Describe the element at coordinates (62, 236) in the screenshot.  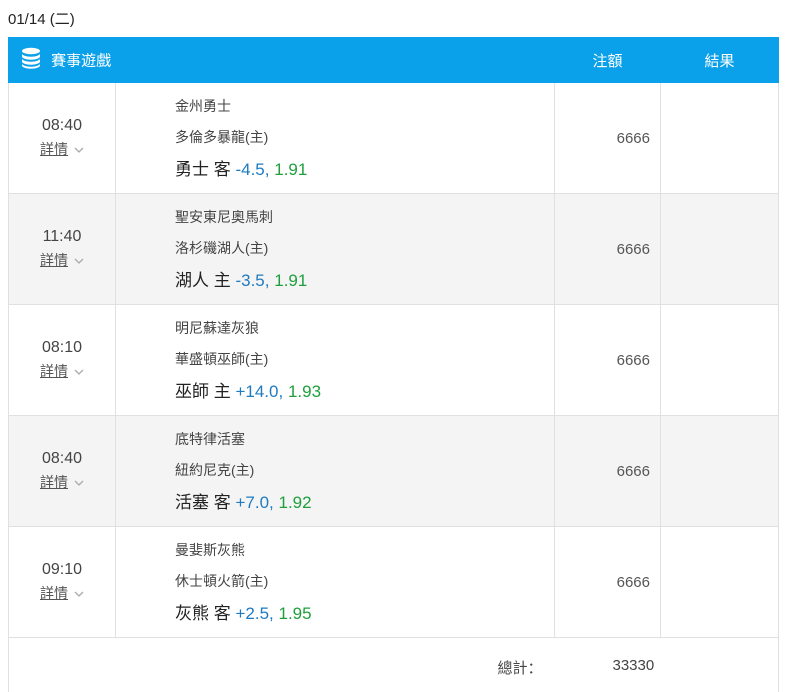
I see `match-time: 11:40` at that location.